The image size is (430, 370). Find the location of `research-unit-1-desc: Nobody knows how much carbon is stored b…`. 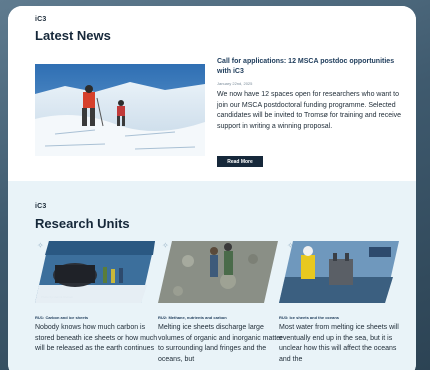

research-unit-1-desc: Nobody knows how much carbon is stored b… is located at coordinates (96, 338).